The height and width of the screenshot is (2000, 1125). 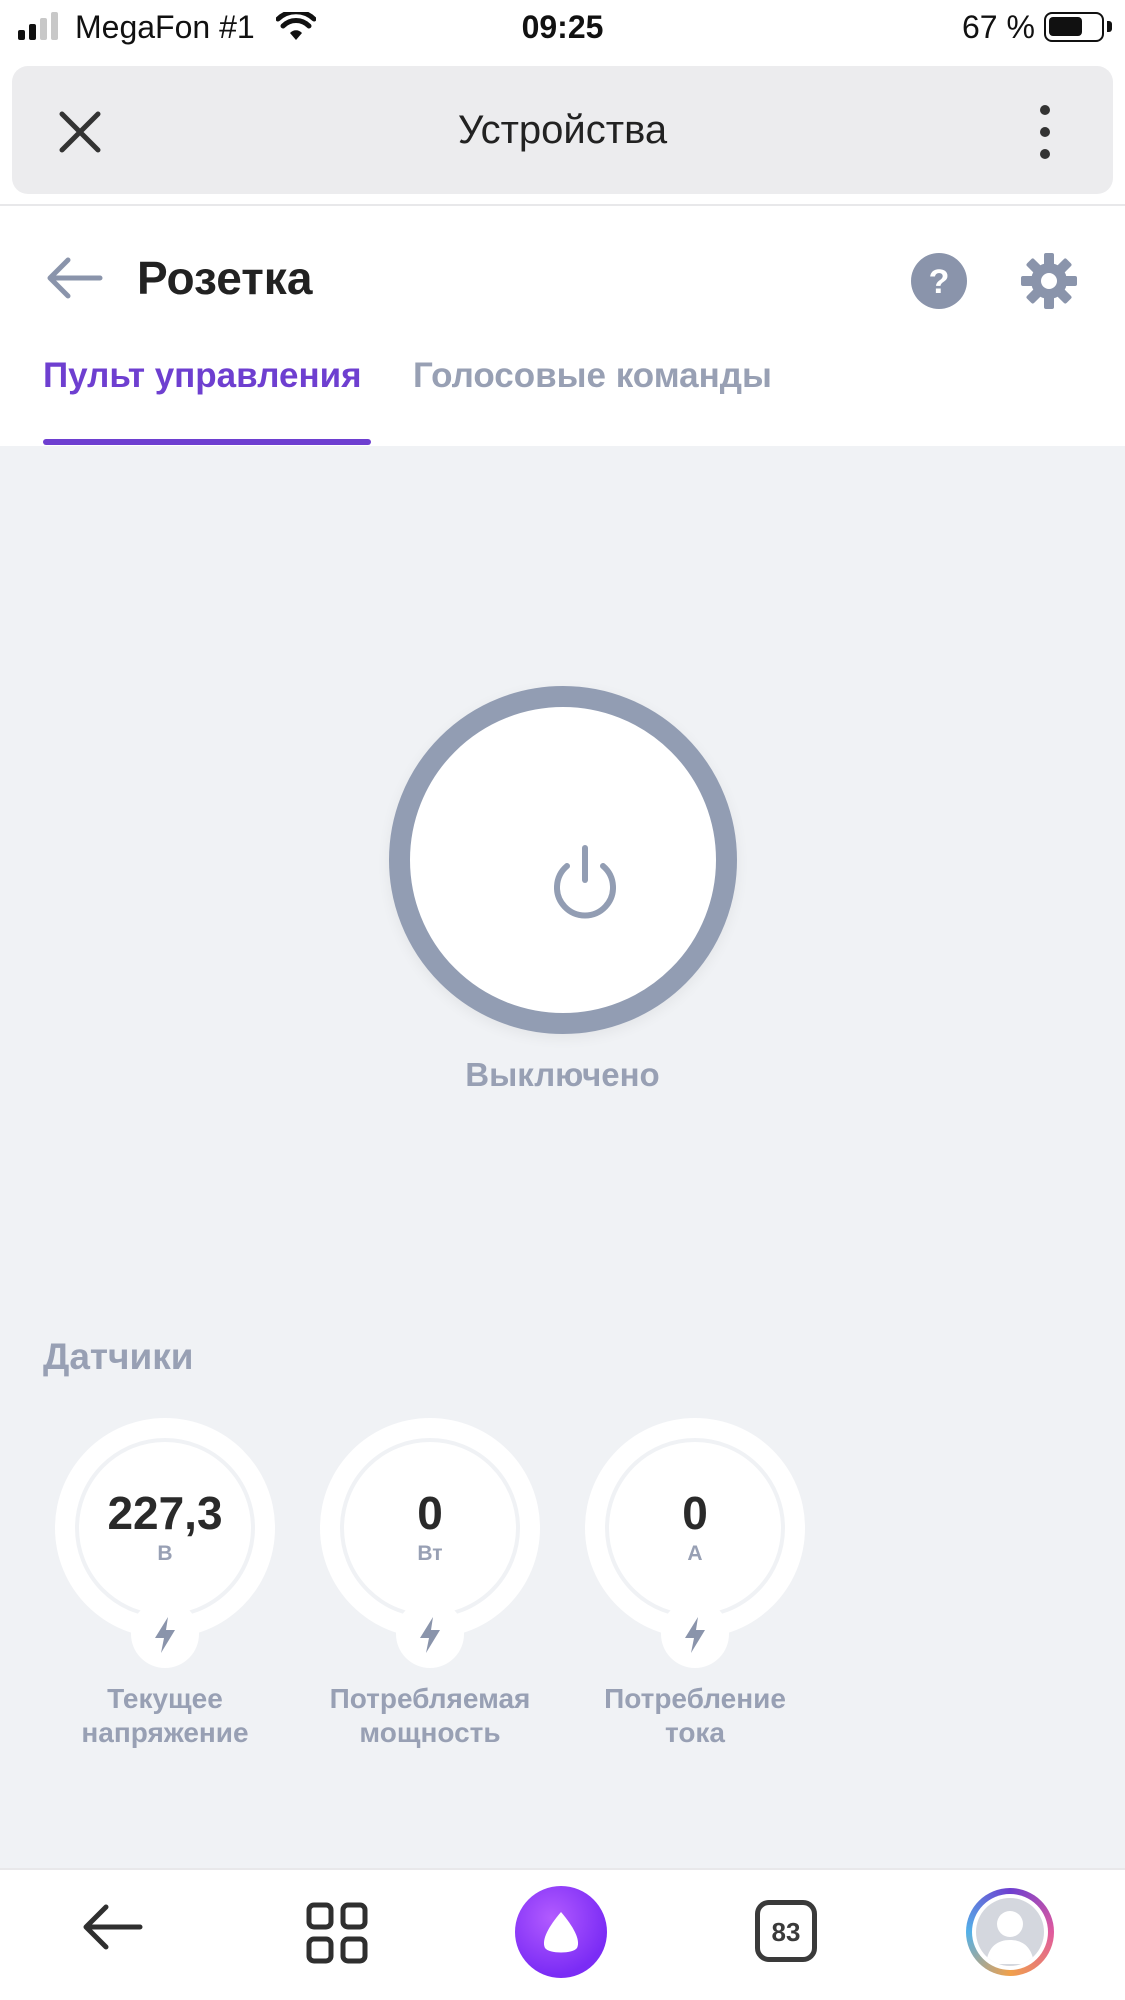 I want to click on tab-voice-commands: Голосовые команды, so click(x=592, y=376).